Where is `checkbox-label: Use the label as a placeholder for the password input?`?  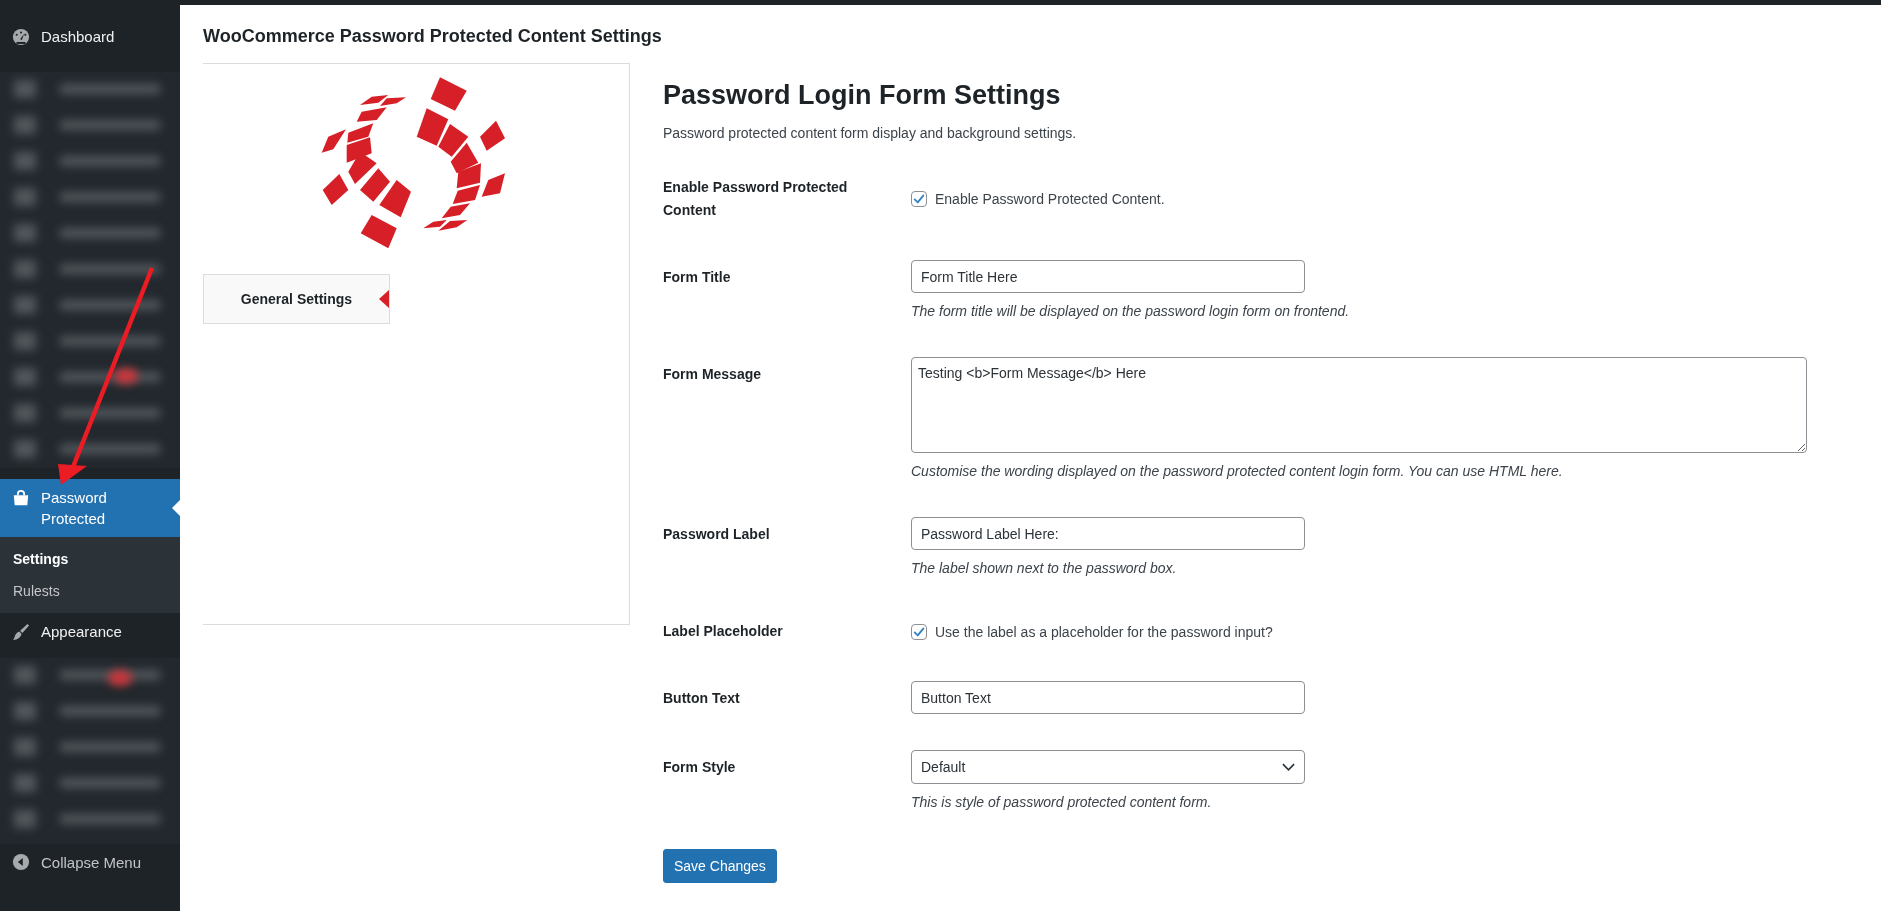
checkbox-label: Use the label as a placeholder for the password input? is located at coordinates (1104, 632).